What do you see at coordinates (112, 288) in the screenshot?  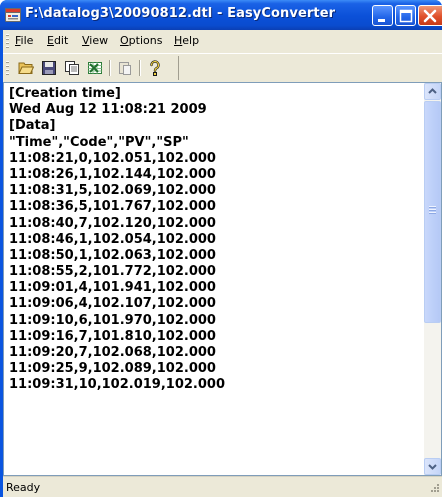 I see `document-line: 11:09:01,4,101.941,102.000` at bounding box center [112, 288].